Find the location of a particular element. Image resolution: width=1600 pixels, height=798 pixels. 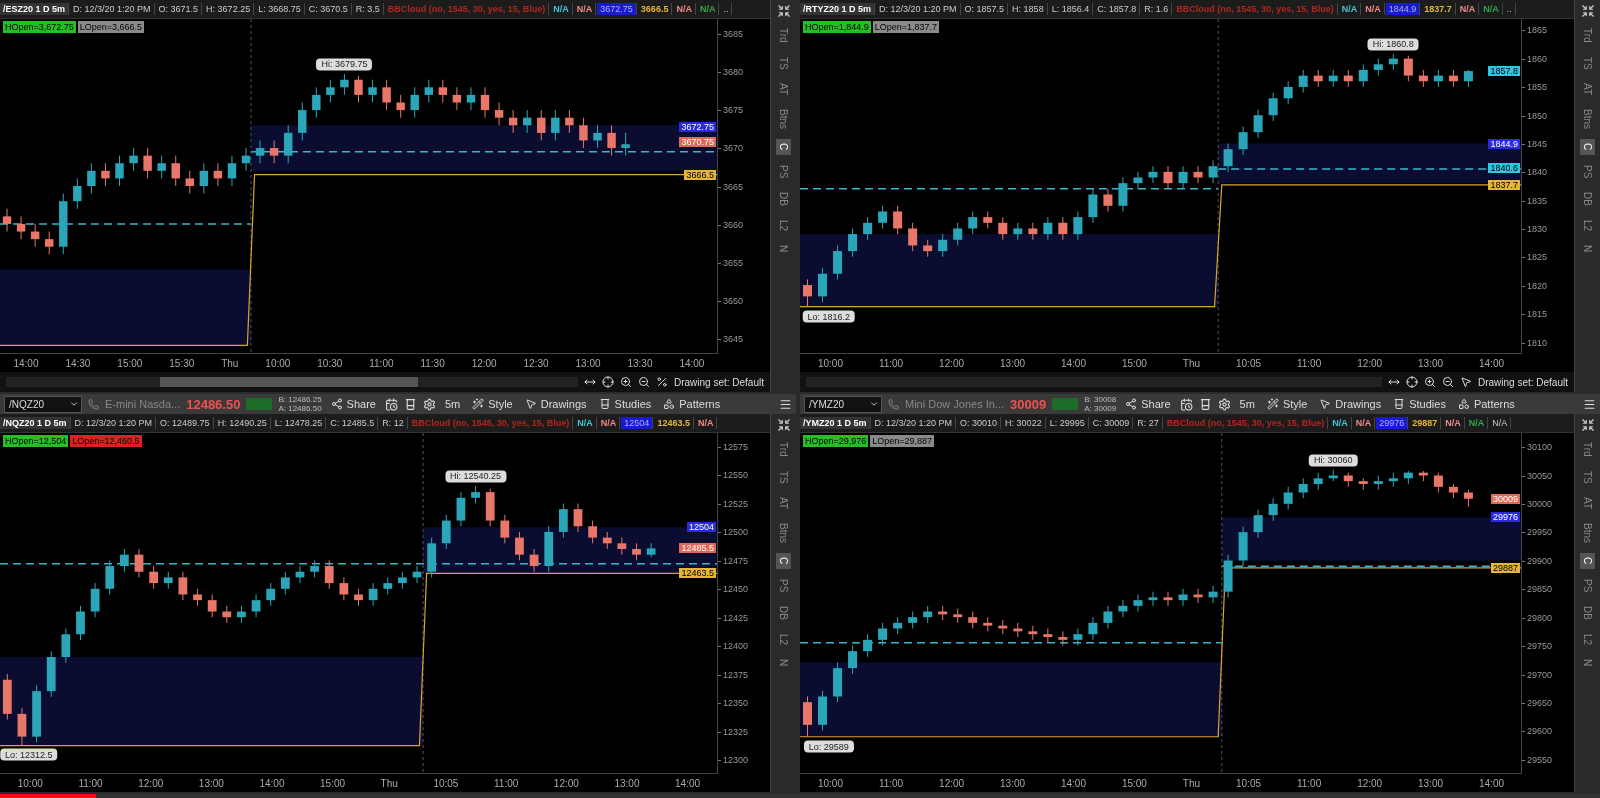

open-level-badge: LOpen=1,837.7 is located at coordinates (906, 27).